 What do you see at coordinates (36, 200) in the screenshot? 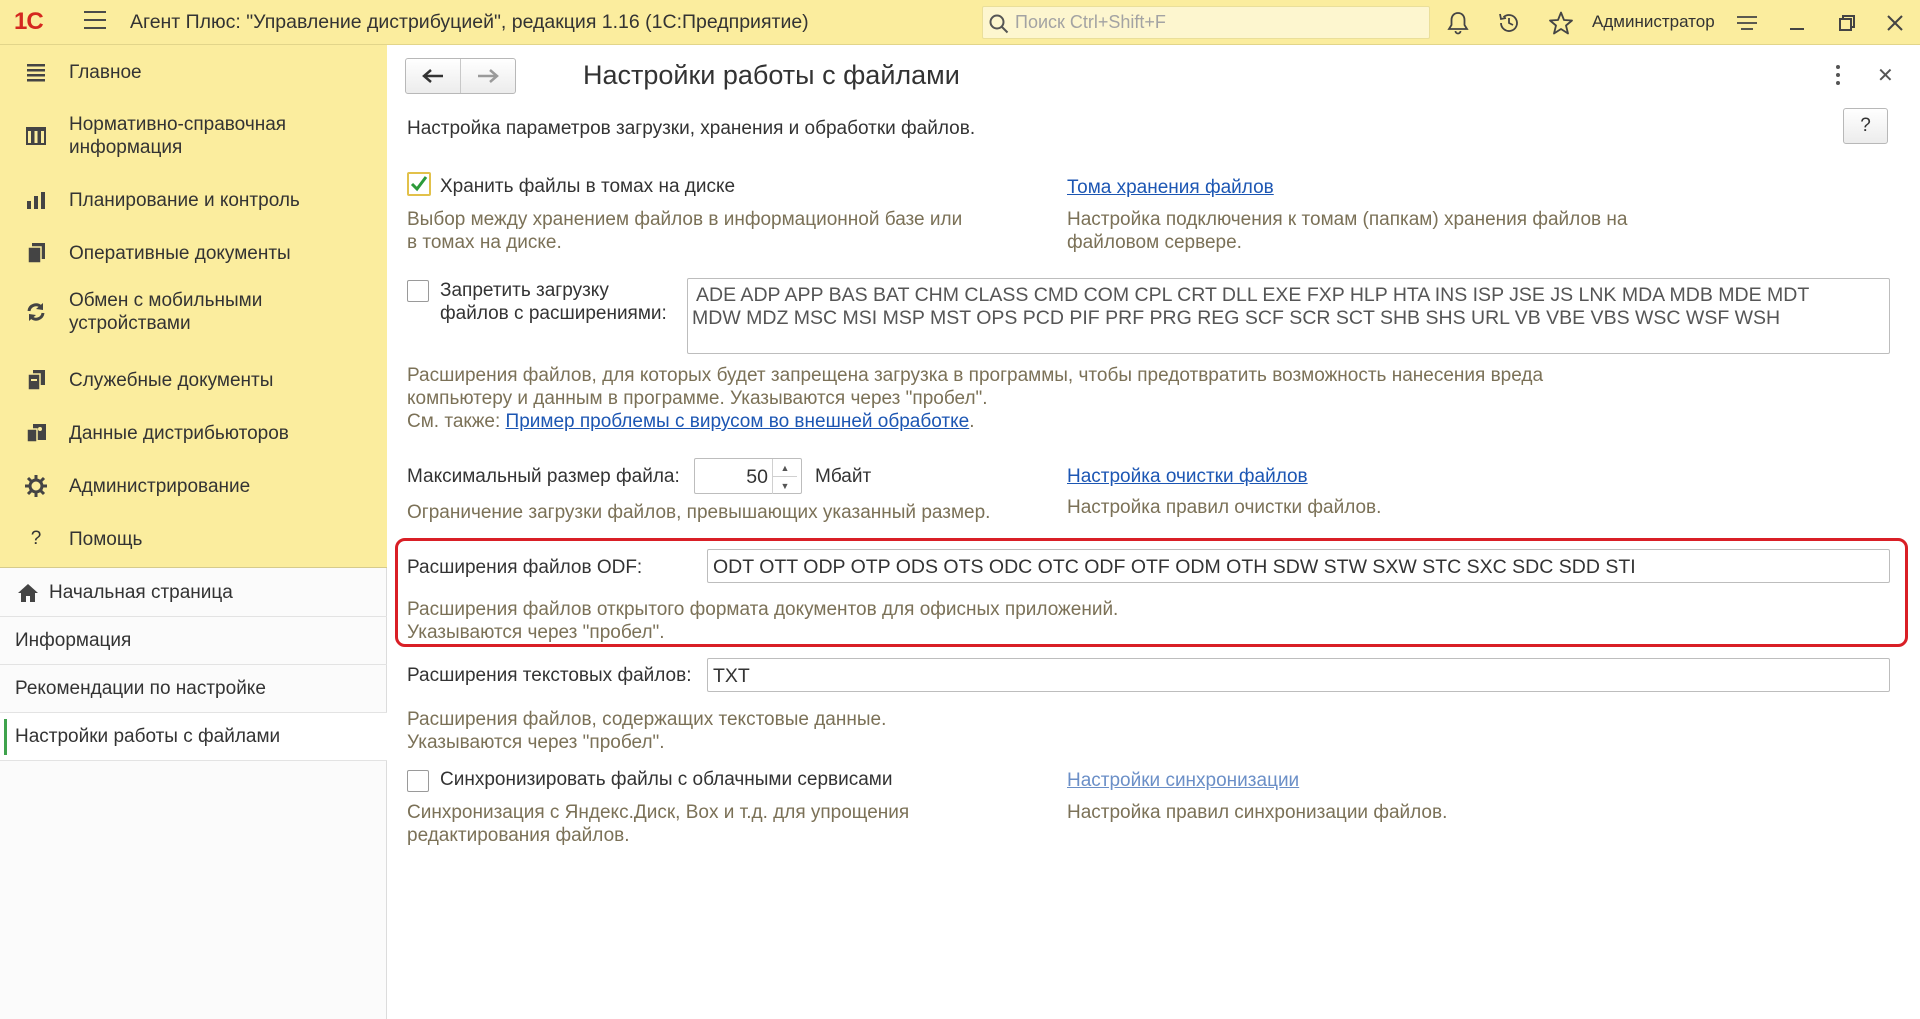
I see `bar-chart-icon` at bounding box center [36, 200].